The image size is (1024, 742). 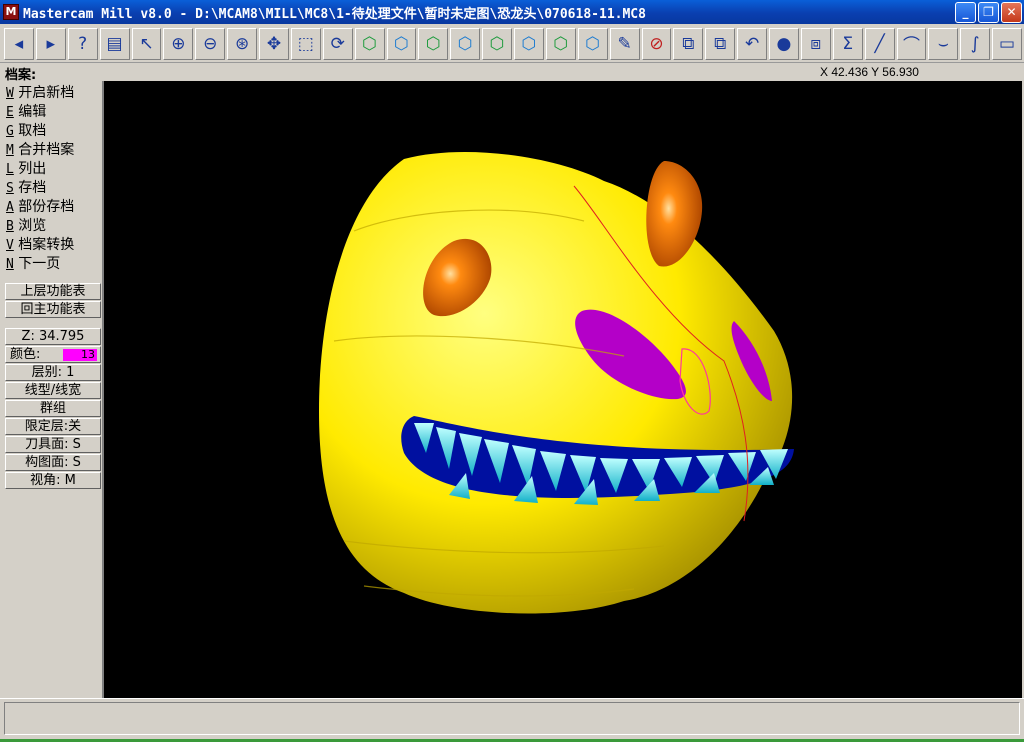 I want to click on linetype-button: 线型/线宽, so click(x=53, y=390).